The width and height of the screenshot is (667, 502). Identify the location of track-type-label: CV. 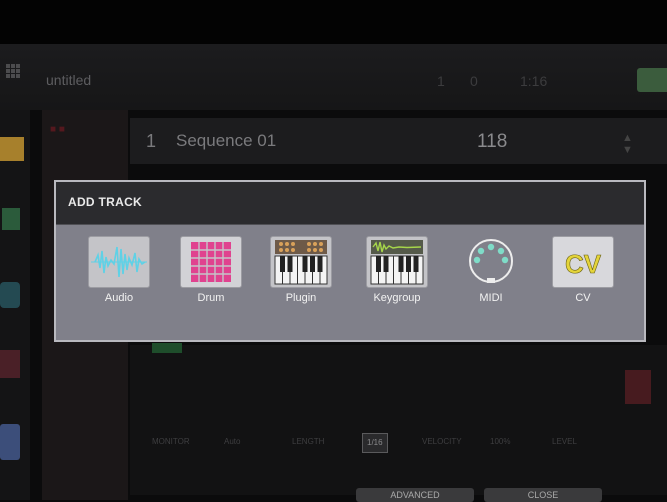
(583, 298).